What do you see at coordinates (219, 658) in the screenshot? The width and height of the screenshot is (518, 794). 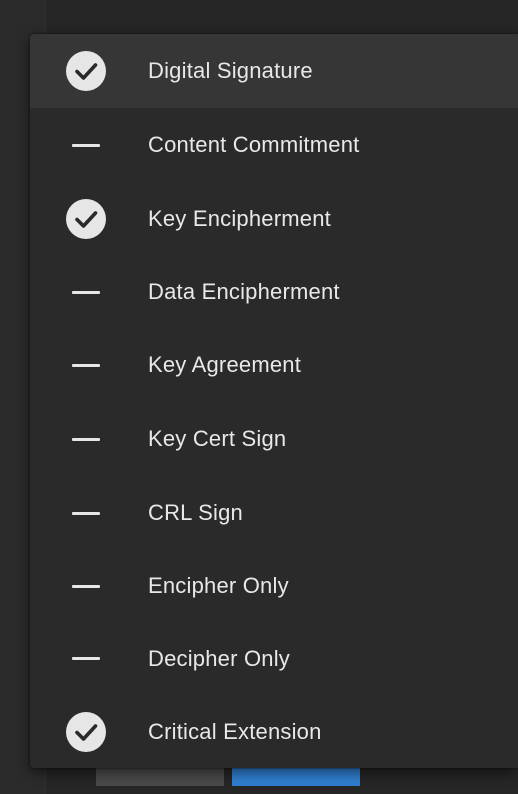 I see `menu-item-label: Decipher Only` at bounding box center [219, 658].